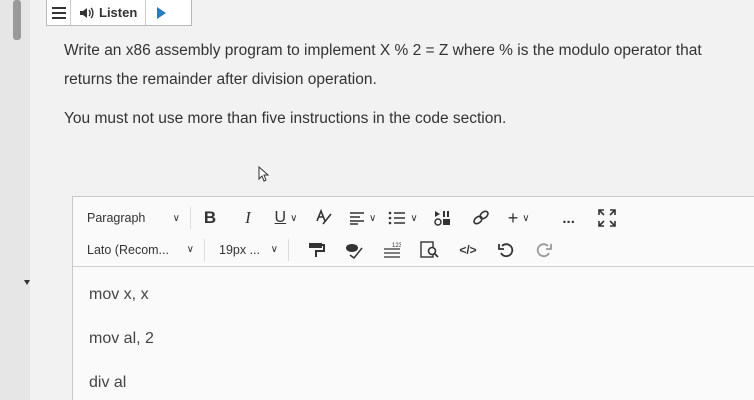 This screenshot has width=754, height=400. I want to click on plus-icon: +, so click(513, 217).